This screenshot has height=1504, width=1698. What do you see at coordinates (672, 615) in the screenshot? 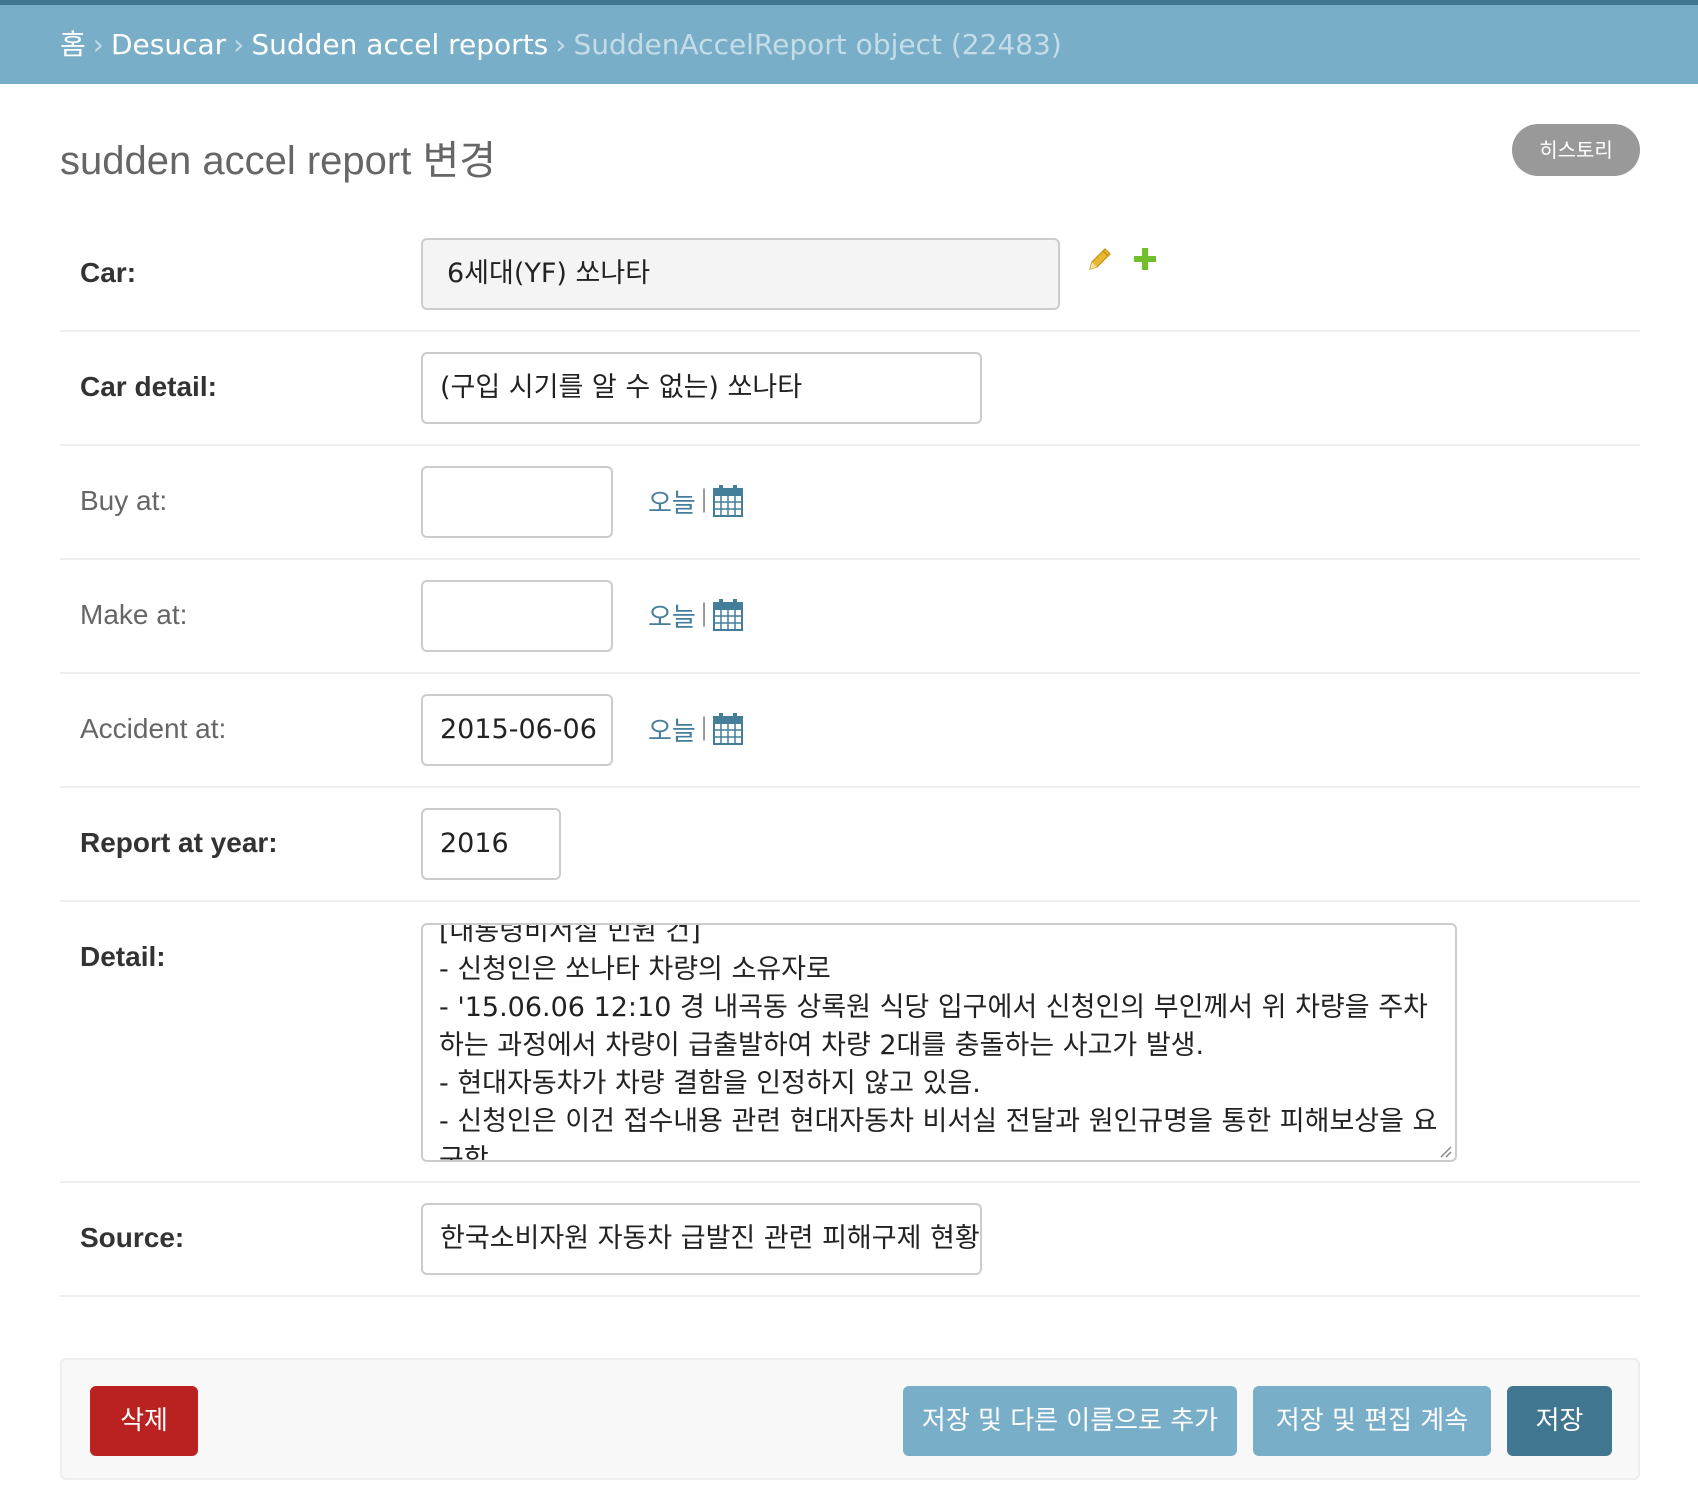
I see `make-at-today-link: 오늘` at bounding box center [672, 615].